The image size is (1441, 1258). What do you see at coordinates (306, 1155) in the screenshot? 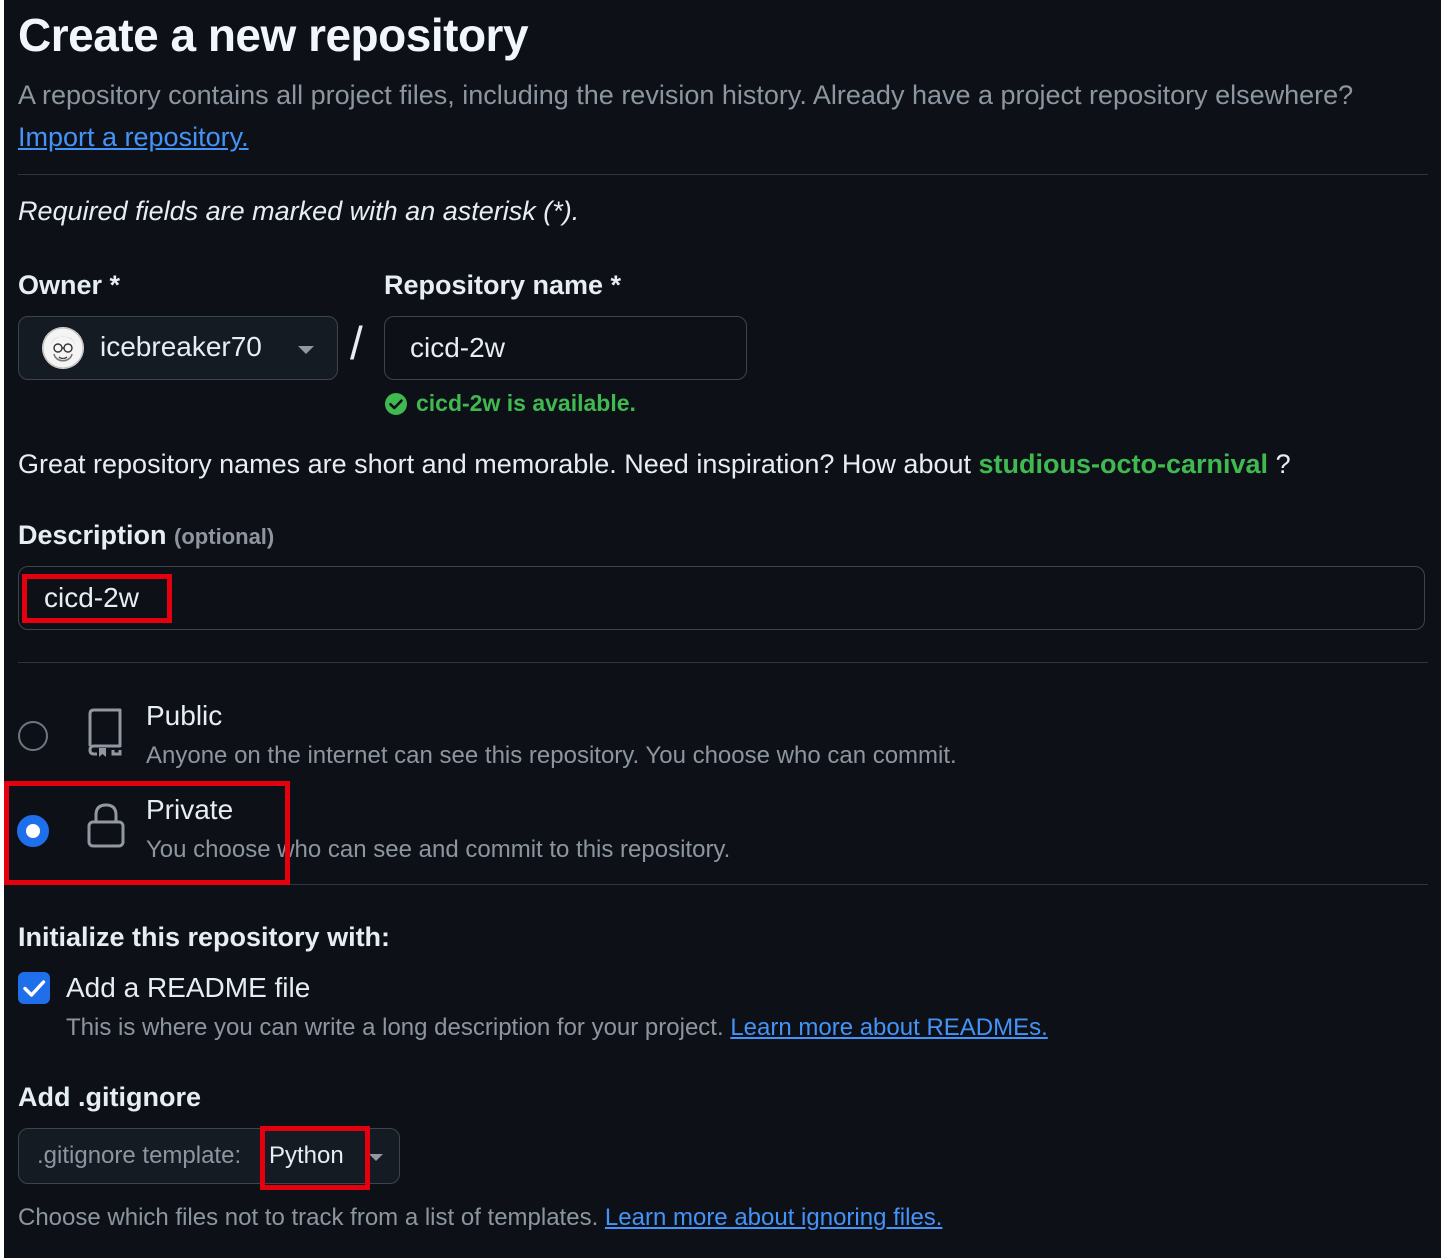
I see `gitignore-select-value: Python` at bounding box center [306, 1155].